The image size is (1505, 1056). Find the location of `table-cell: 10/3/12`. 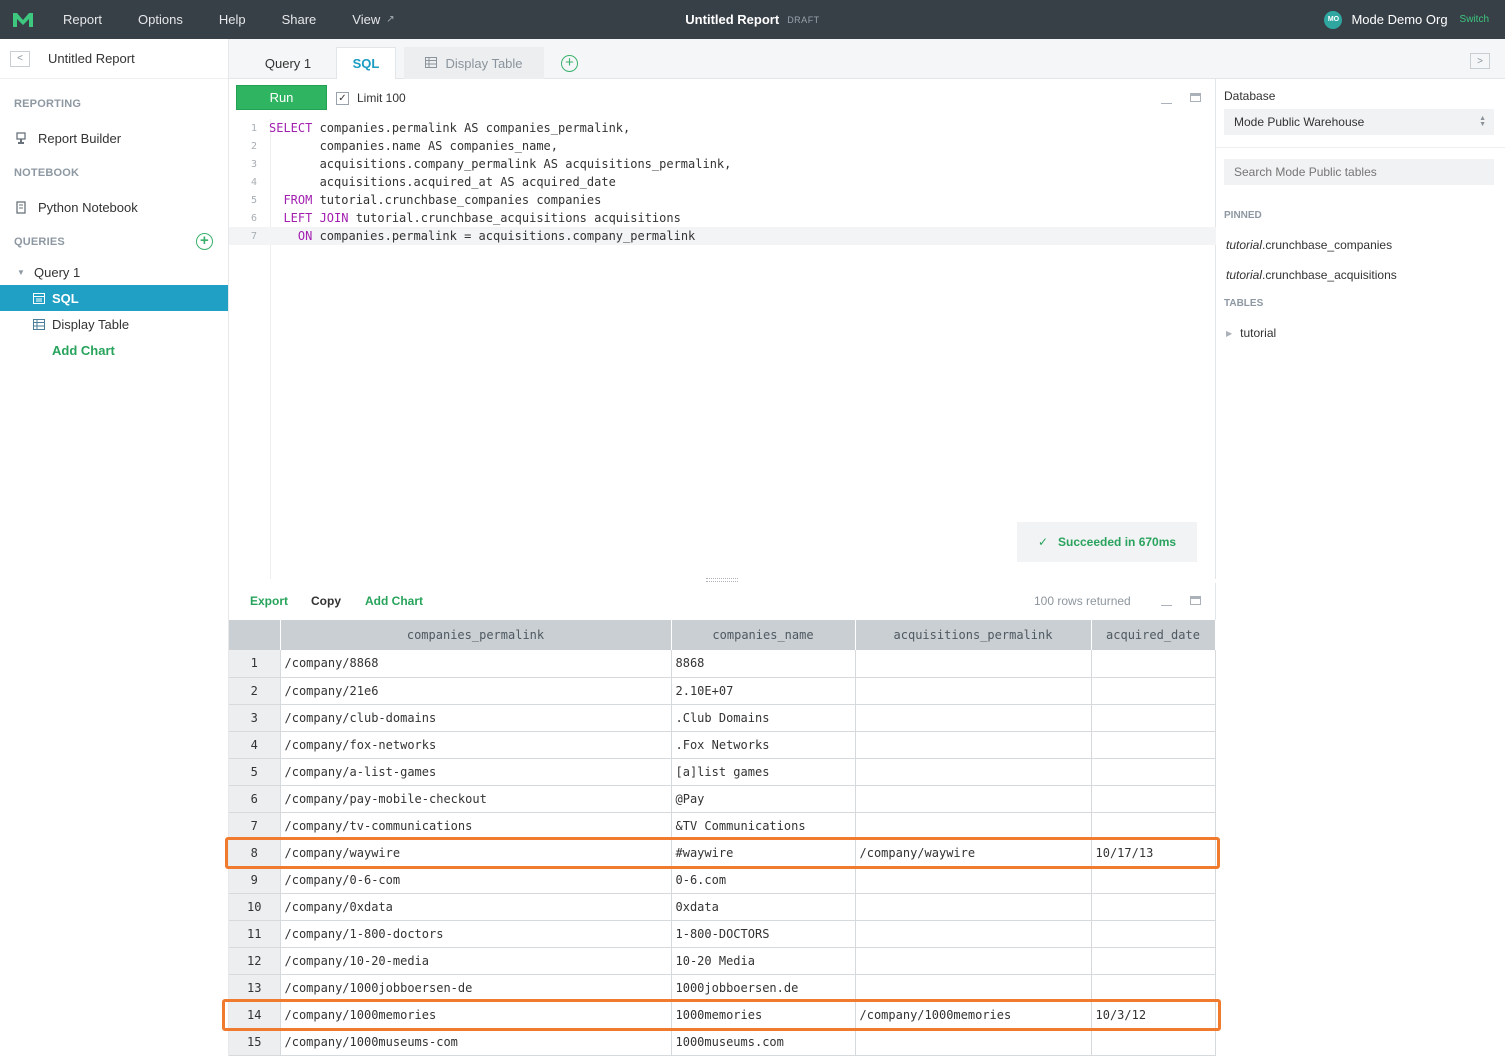

table-cell: 10/3/12 is located at coordinates (1153, 1015).